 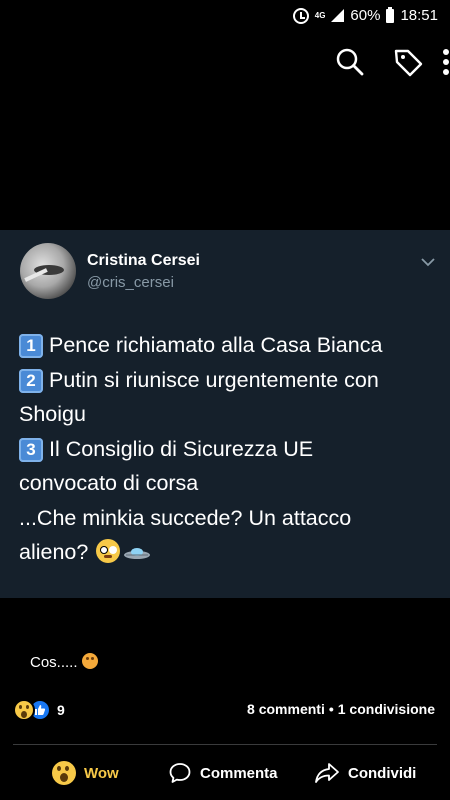 I want to click on tweet-line: ...Che minkia succede? Un attacco, so click(x=229, y=518).